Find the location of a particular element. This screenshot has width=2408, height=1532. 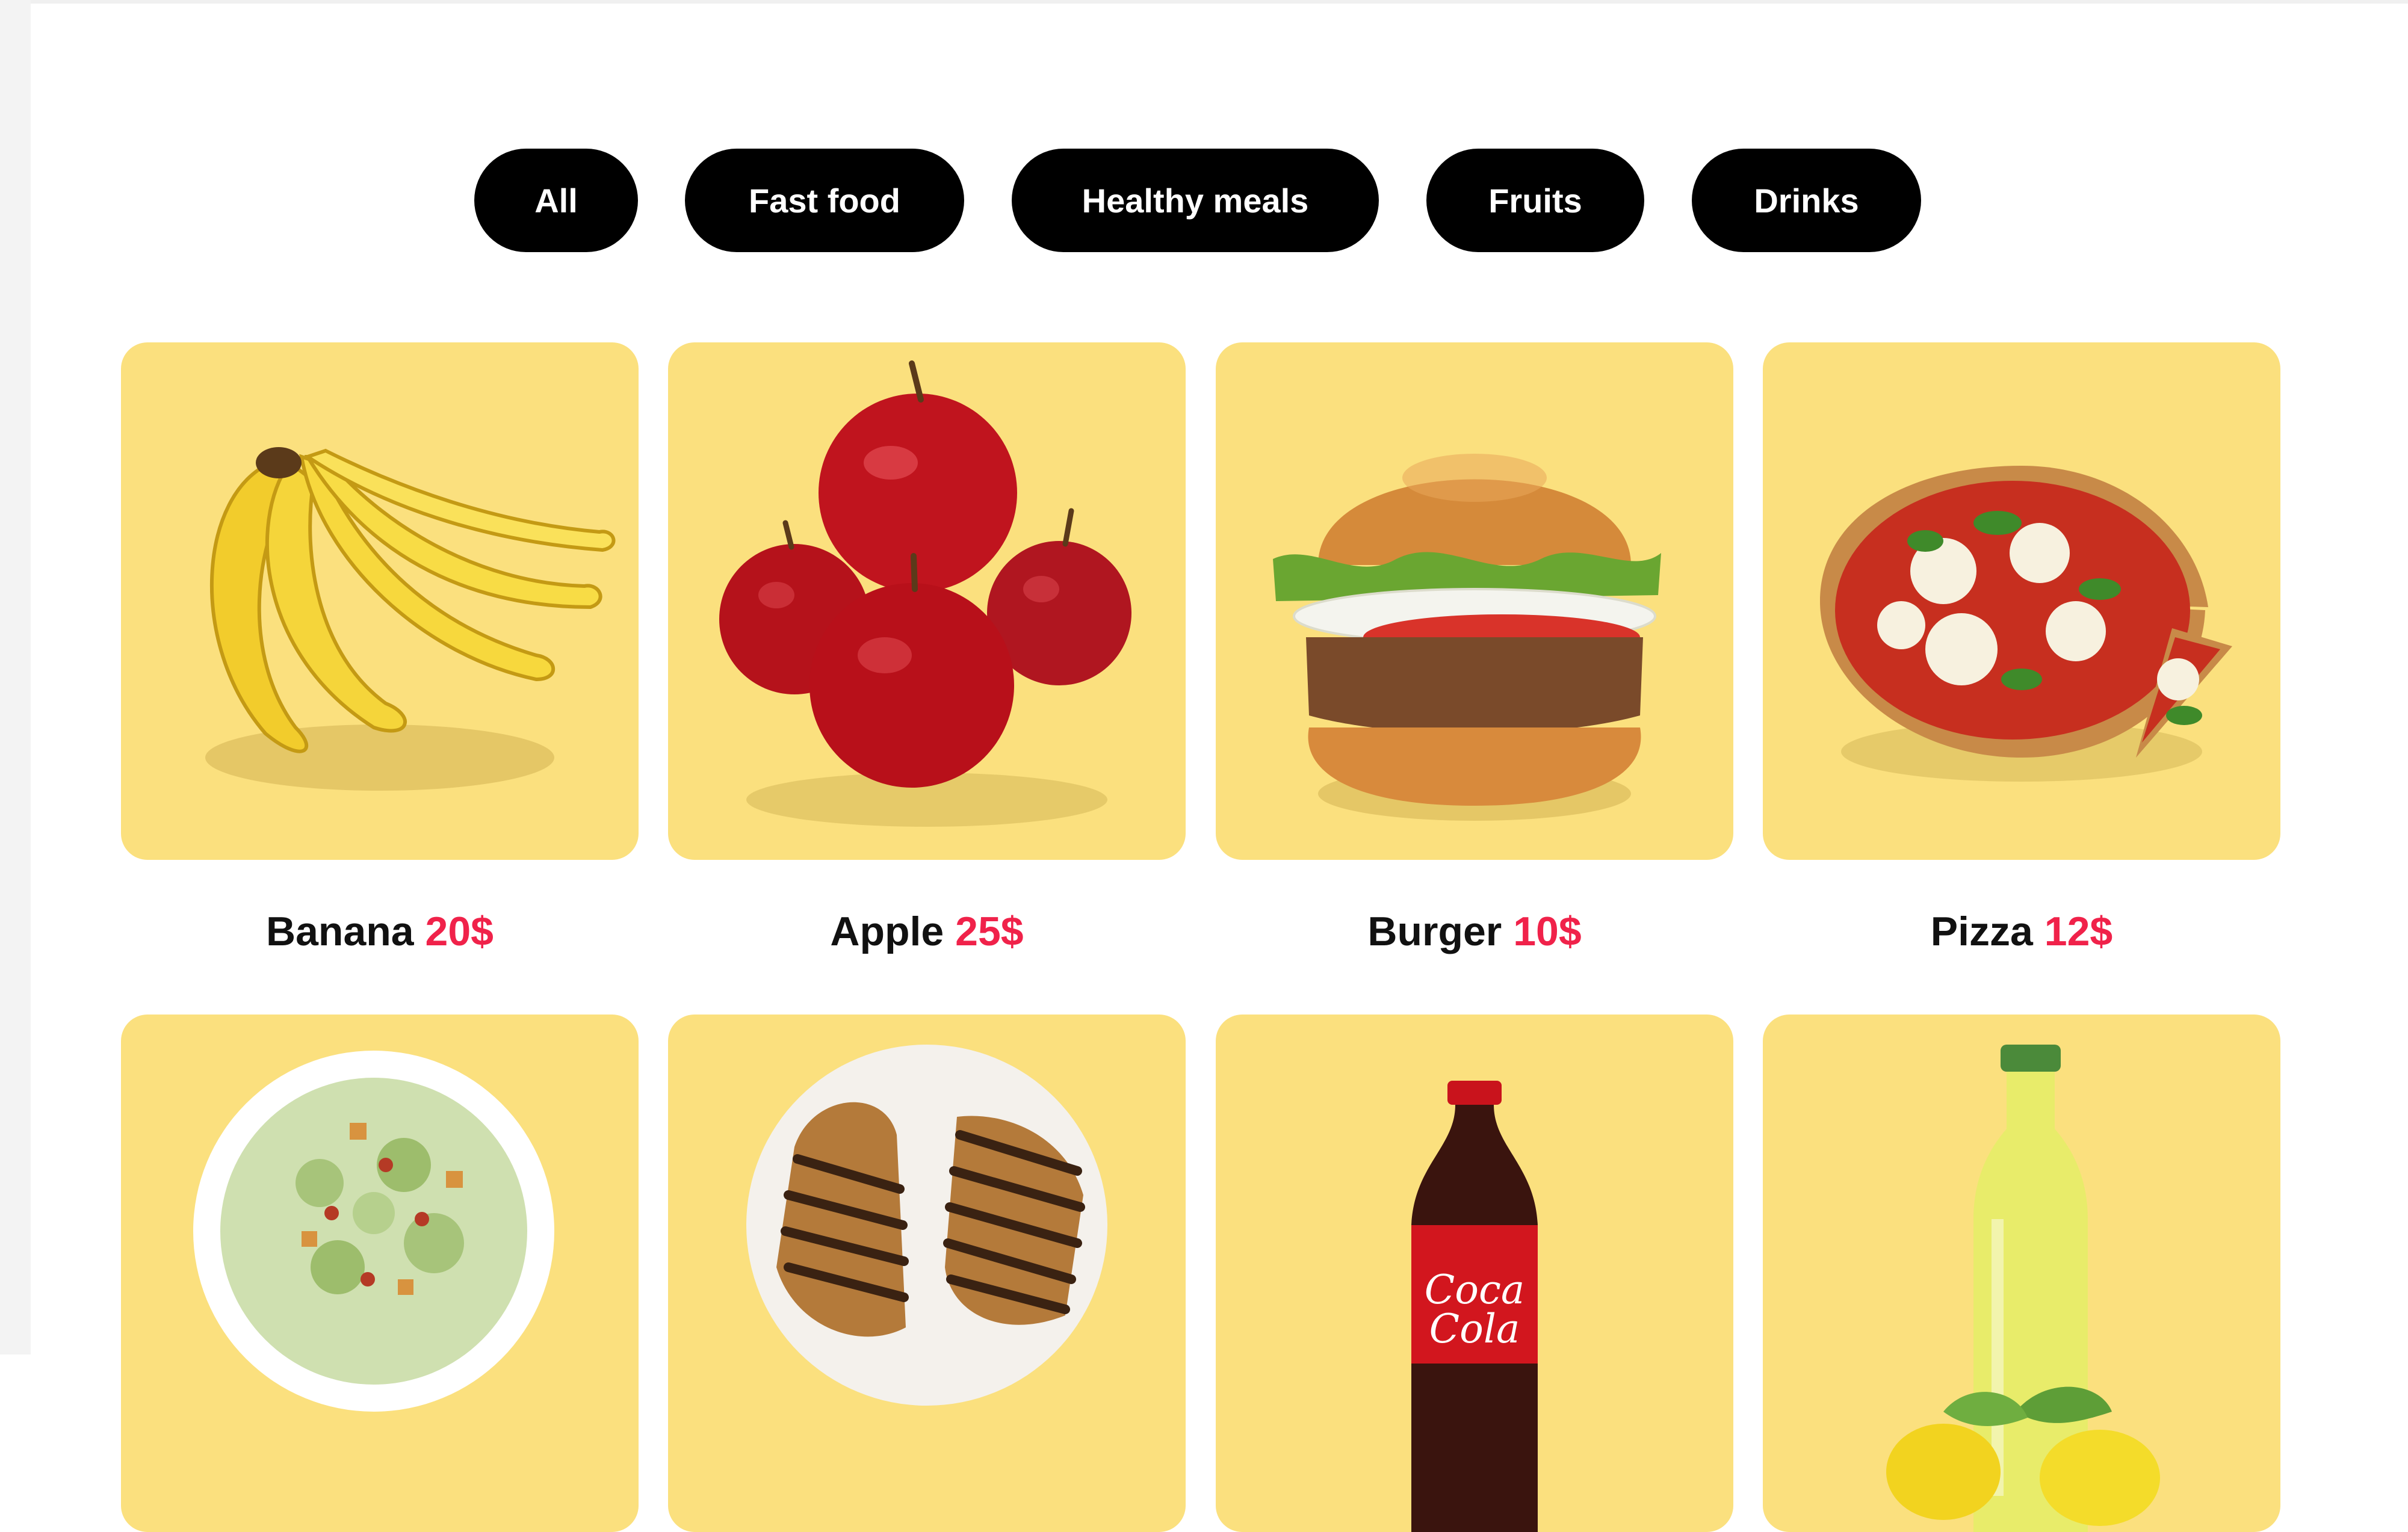

product-card-lemonade is located at coordinates (2021, 1273).